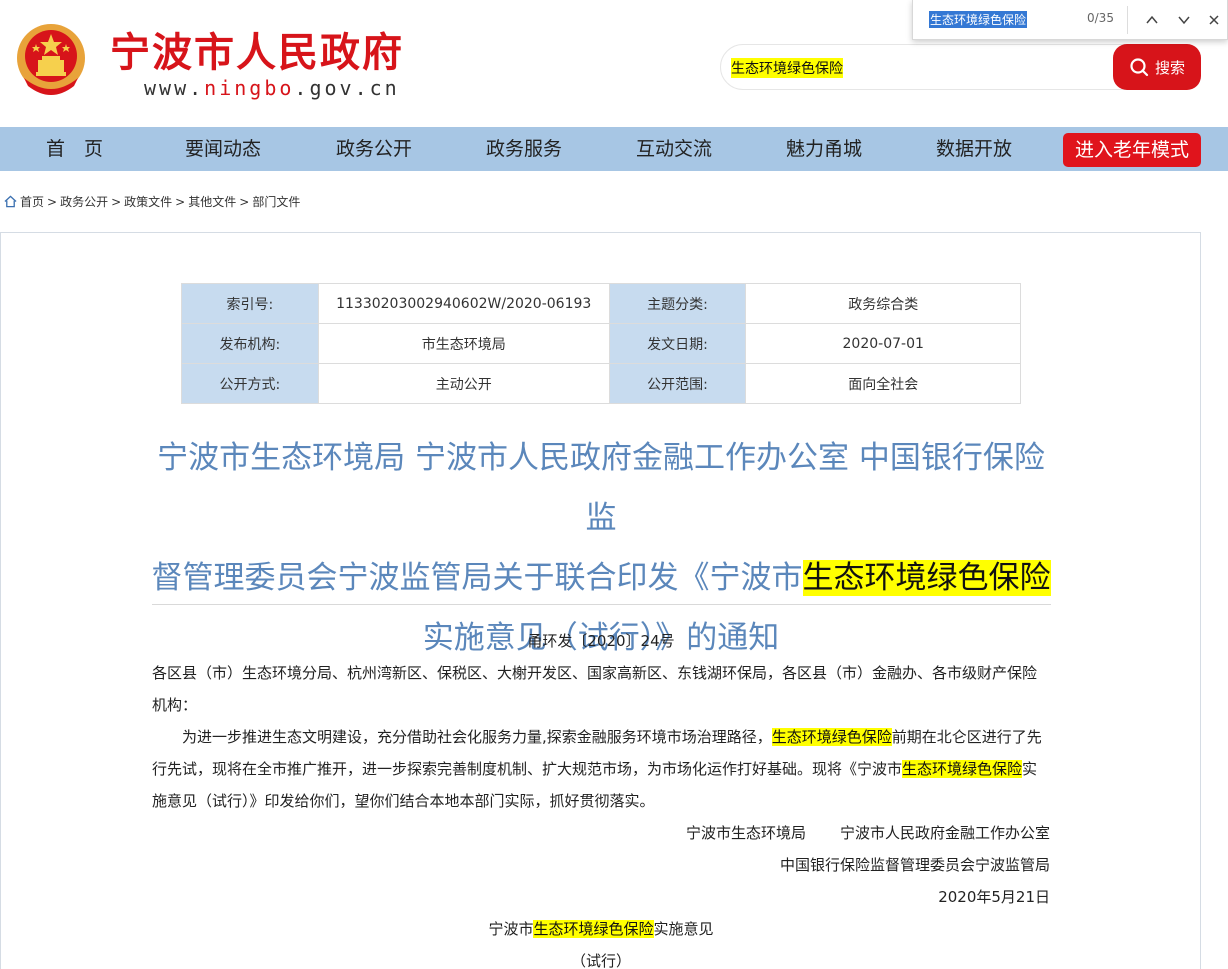 This screenshot has height=969, width=1228. I want to click on site-url: www.ningbo.gov.cn, so click(272, 88).